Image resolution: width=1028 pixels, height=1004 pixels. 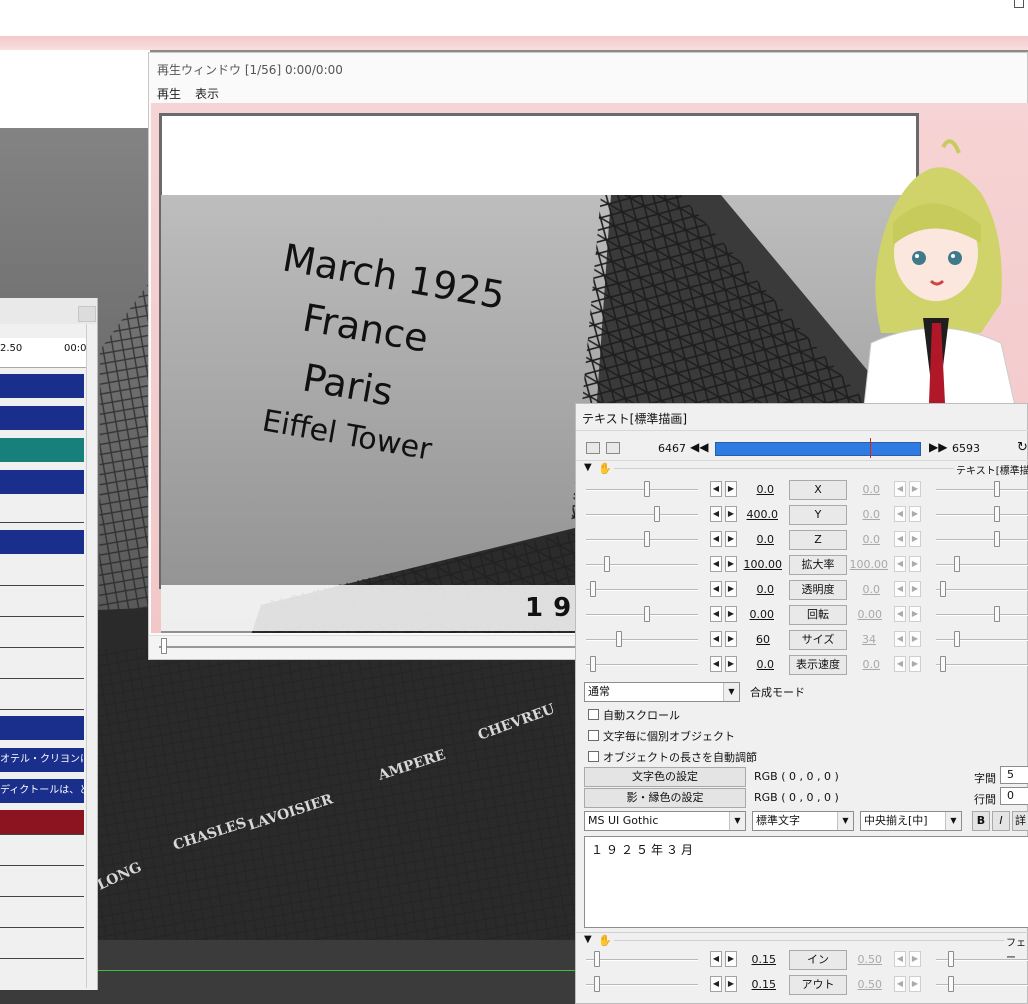 I want to click on param-start-value: 0.00, so click(x=754, y=614).